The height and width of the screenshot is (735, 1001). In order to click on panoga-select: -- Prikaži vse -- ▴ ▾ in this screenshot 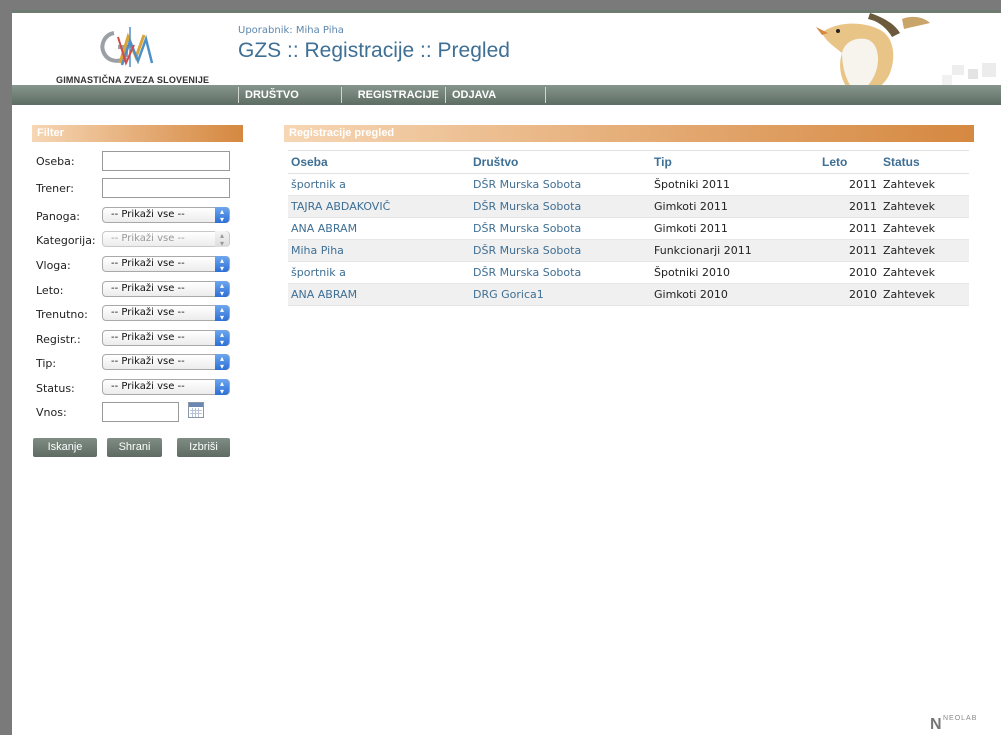, I will do `click(166, 215)`.